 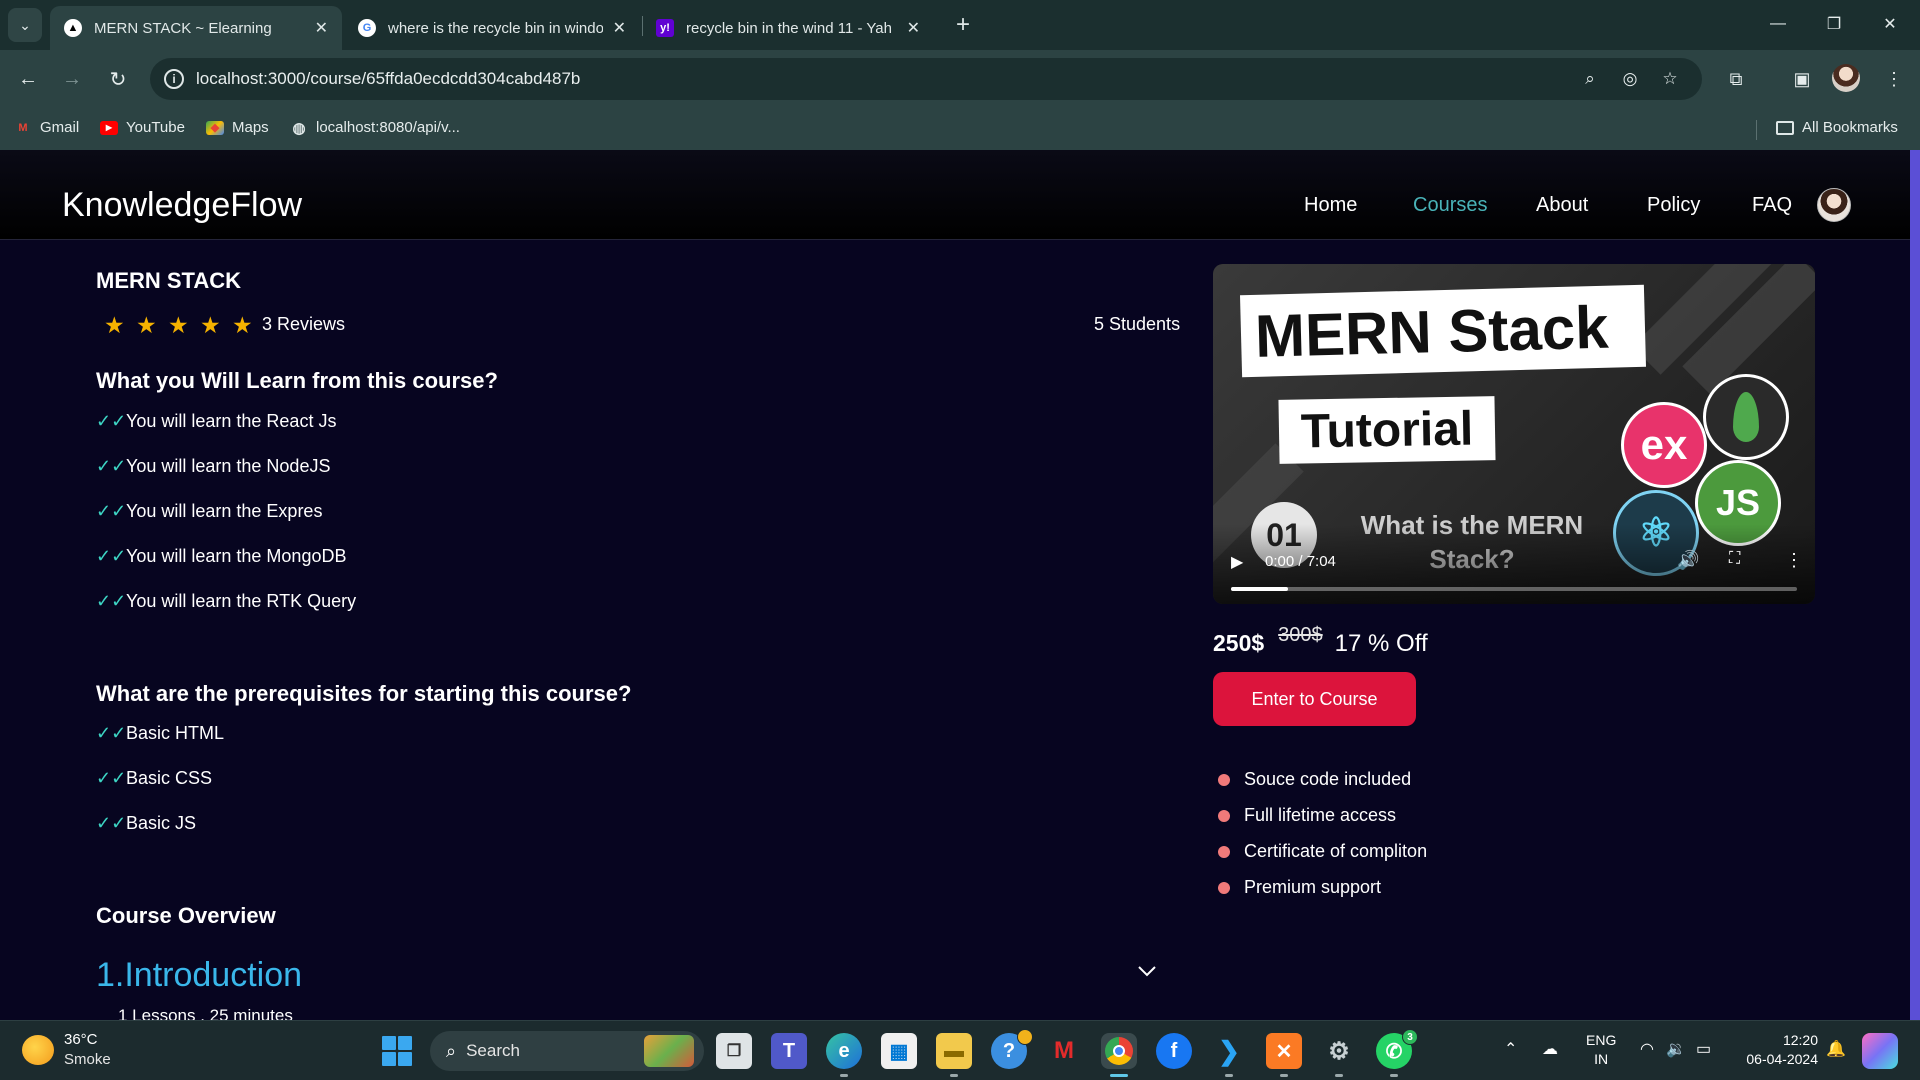 I want to click on file-explorer-icon: ▬, so click(x=954, y=1055).